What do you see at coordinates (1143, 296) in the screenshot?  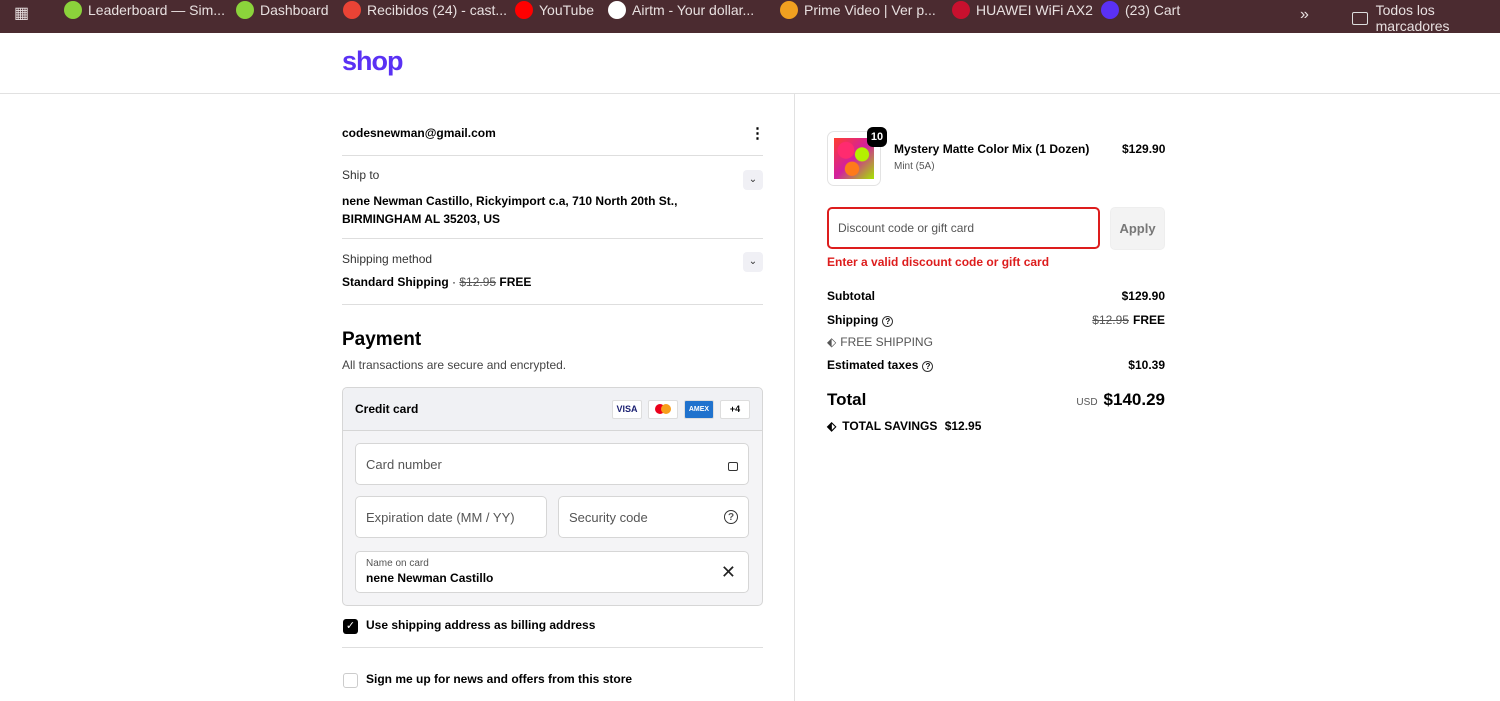 I see `subtotal-value: $129.90` at bounding box center [1143, 296].